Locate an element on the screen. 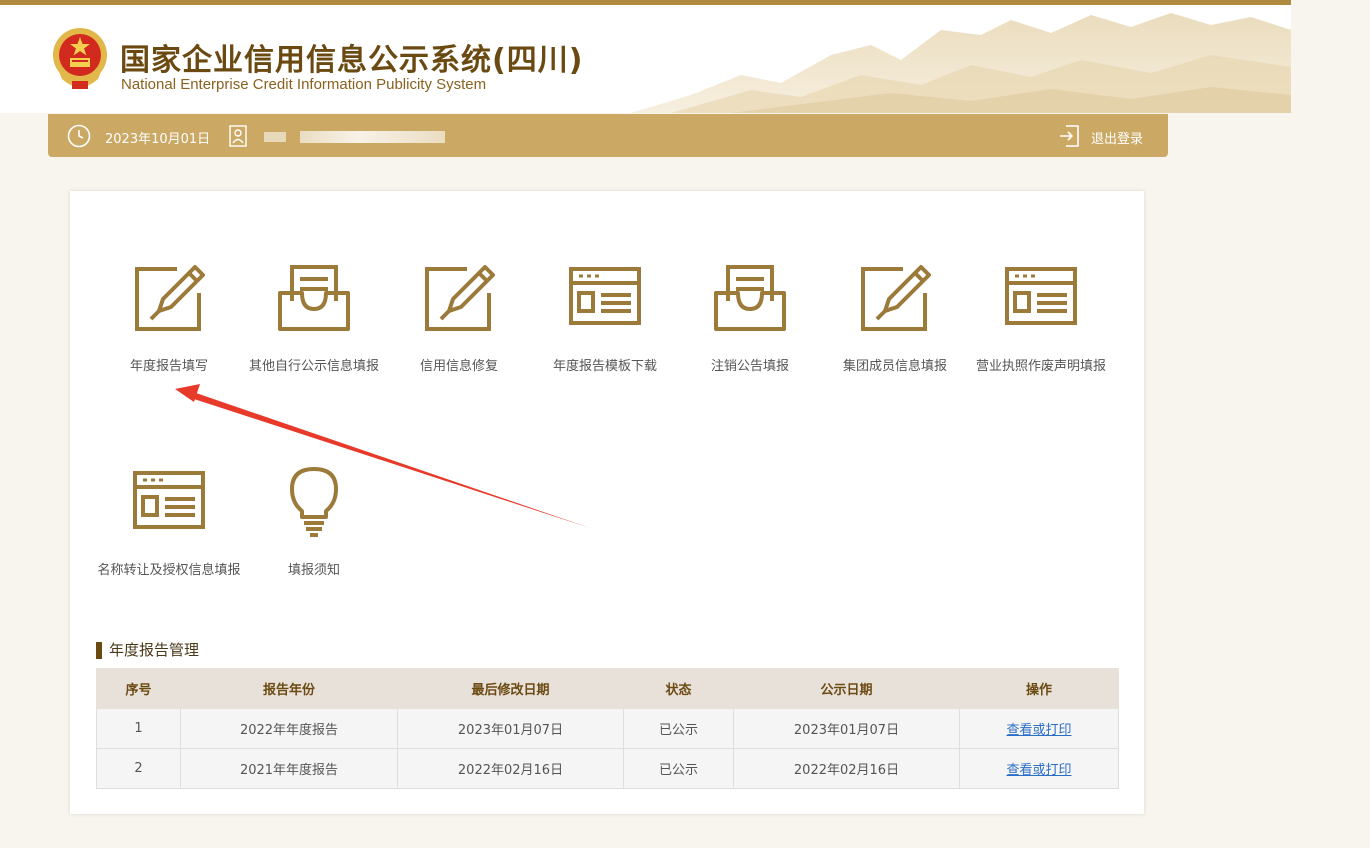 Image resolution: width=1370 pixels, height=848 pixels. cell-published-date: 2022年02月16日 is located at coordinates (846, 768).